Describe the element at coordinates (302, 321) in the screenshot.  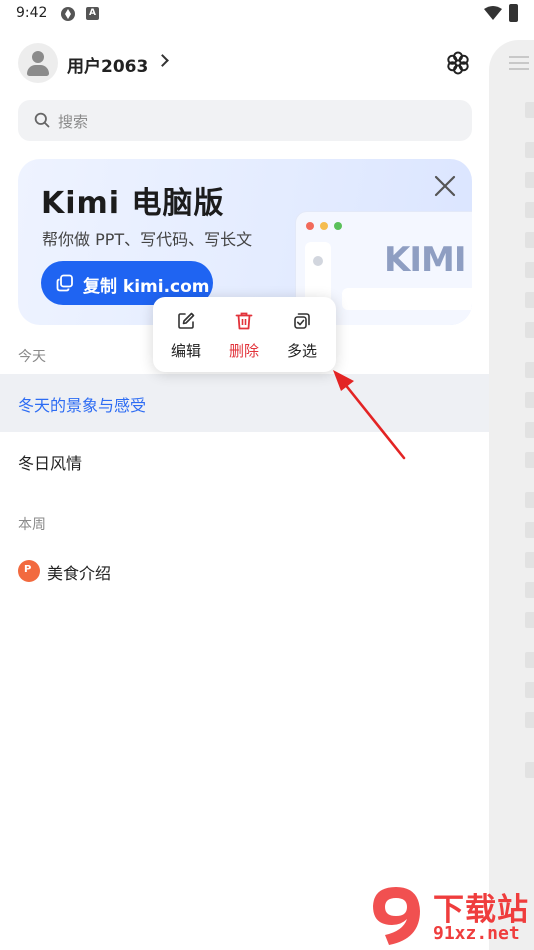
I see `multiselect-icon` at that location.